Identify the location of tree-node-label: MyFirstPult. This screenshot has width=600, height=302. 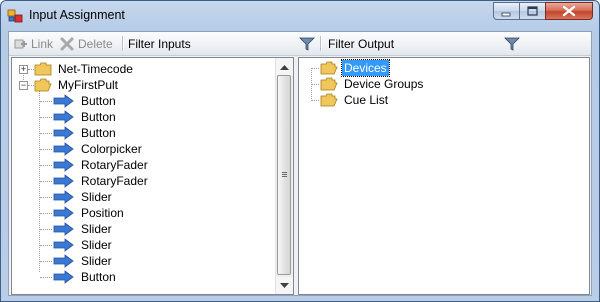
(88, 85).